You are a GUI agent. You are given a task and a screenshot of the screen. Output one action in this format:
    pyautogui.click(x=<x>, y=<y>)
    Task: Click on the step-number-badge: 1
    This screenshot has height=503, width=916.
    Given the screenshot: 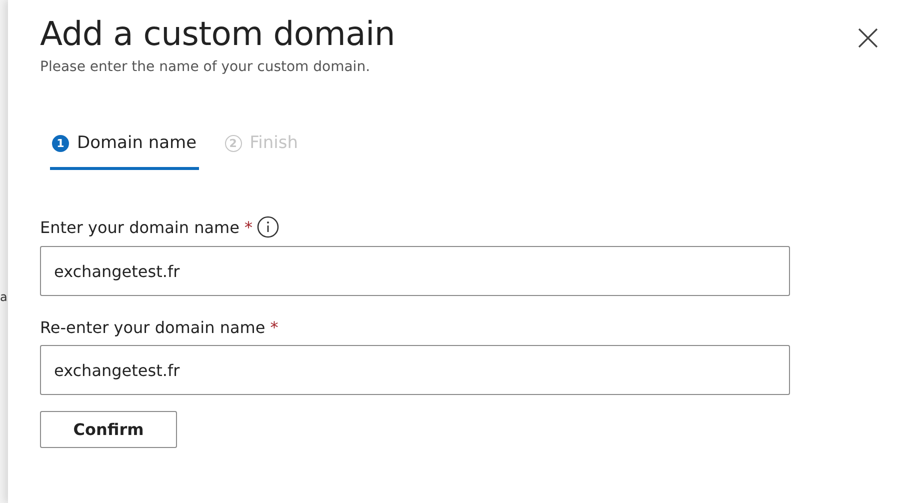 What is the action you would take?
    pyautogui.click(x=60, y=143)
    